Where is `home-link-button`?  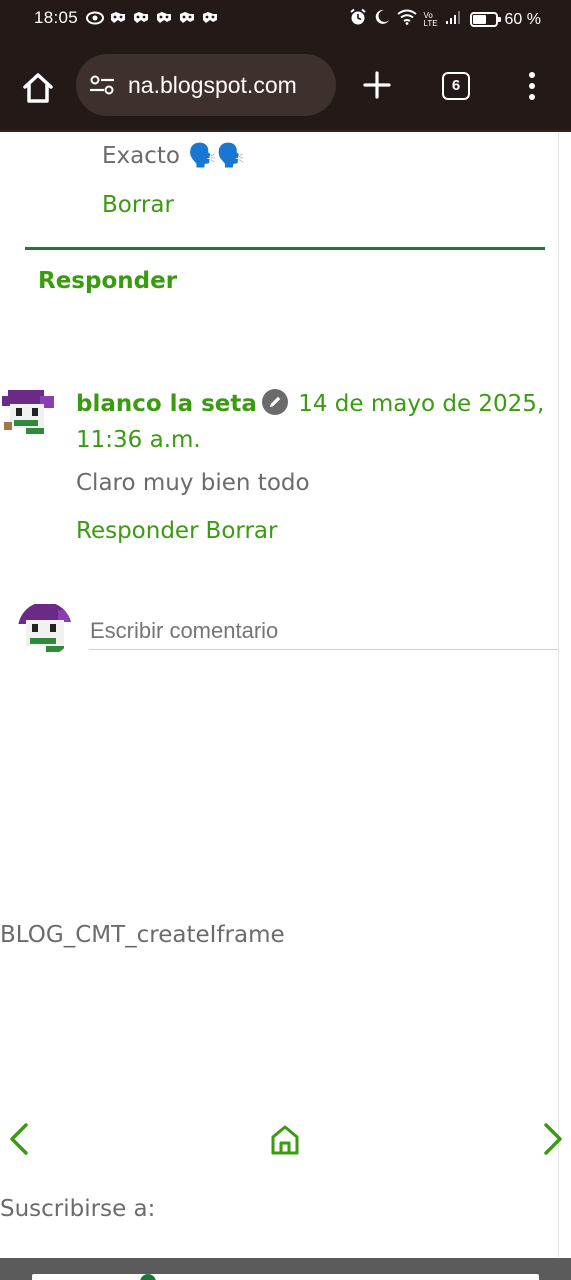 home-link-button is located at coordinates (285, 1140).